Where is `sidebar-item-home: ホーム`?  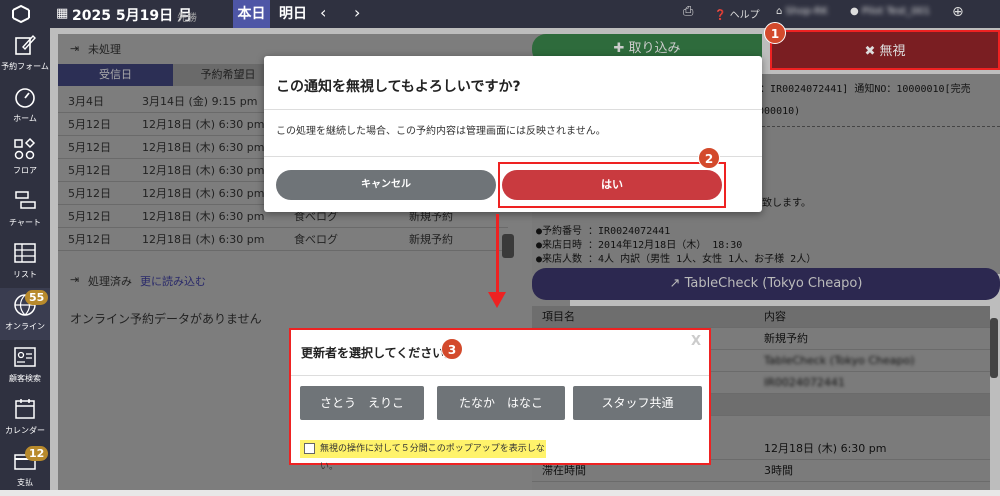 sidebar-item-home: ホーム is located at coordinates (25, 106).